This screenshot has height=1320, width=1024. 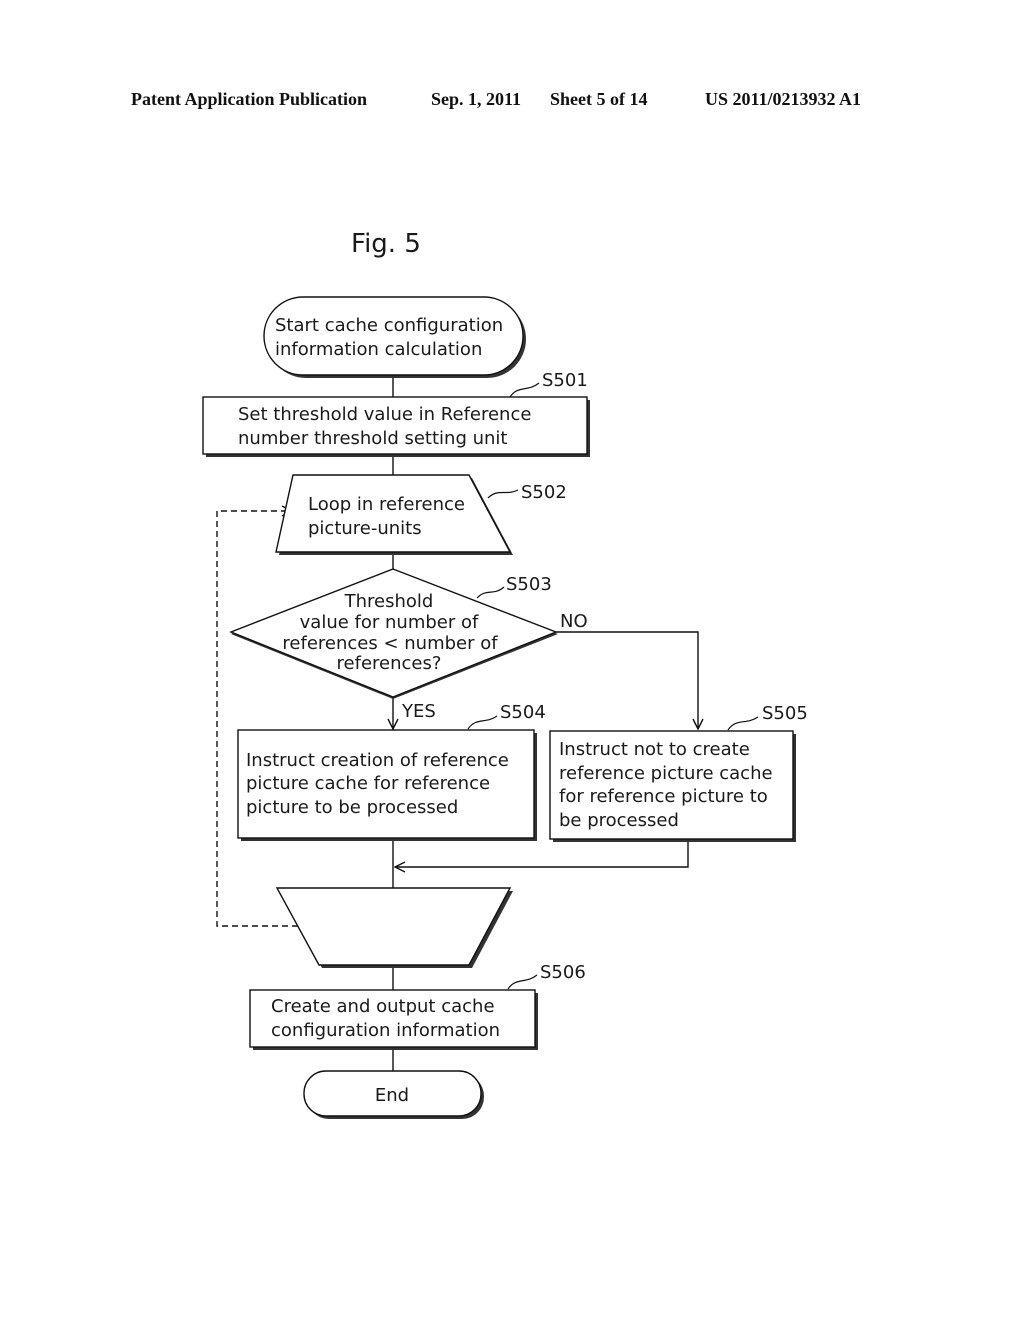 What do you see at coordinates (372, 438) in the screenshot?
I see `s501-text-line-2: number threshold setting unit` at bounding box center [372, 438].